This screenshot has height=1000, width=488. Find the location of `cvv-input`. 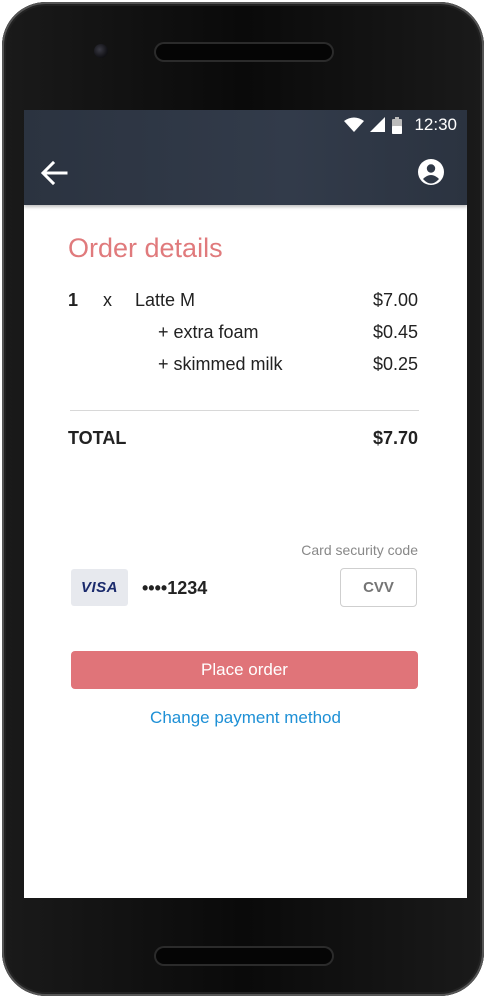

cvv-input is located at coordinates (378, 587).